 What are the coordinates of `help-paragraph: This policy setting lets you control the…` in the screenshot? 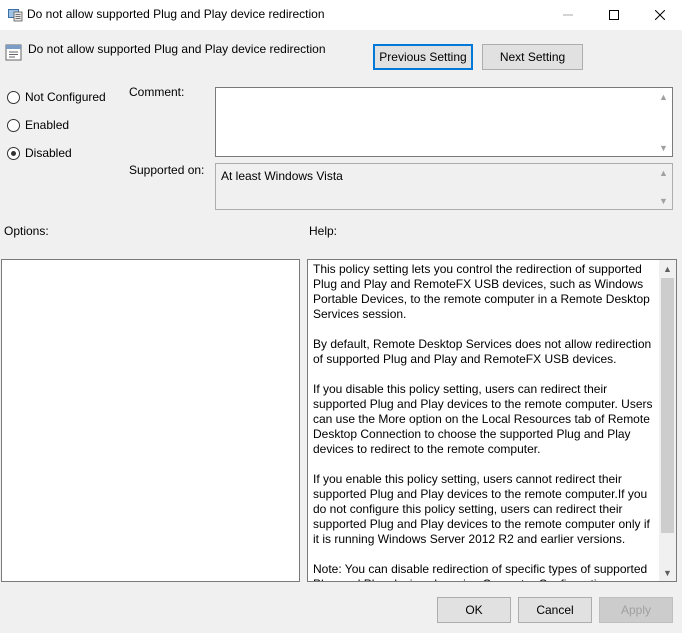 It's located at (481, 291).